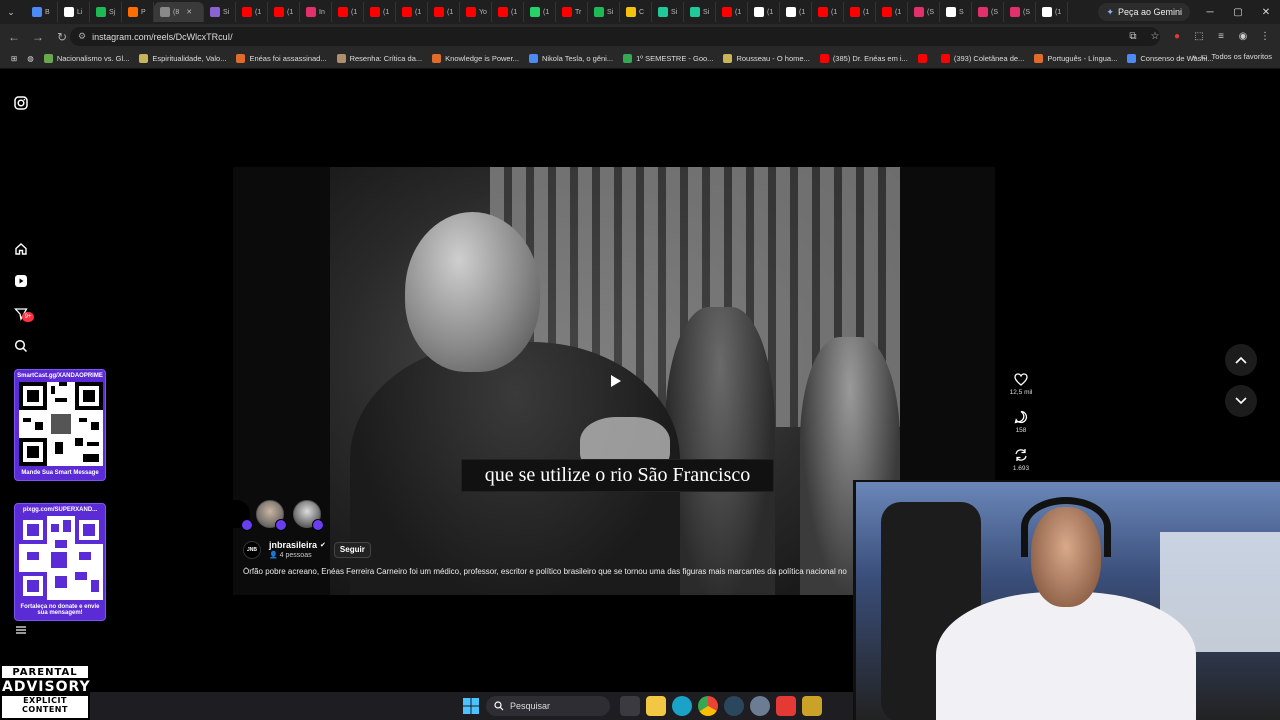 The width and height of the screenshot is (1280, 720). Describe the element at coordinates (293, 545) in the screenshot. I see `author-name: jnbrasileira` at that location.